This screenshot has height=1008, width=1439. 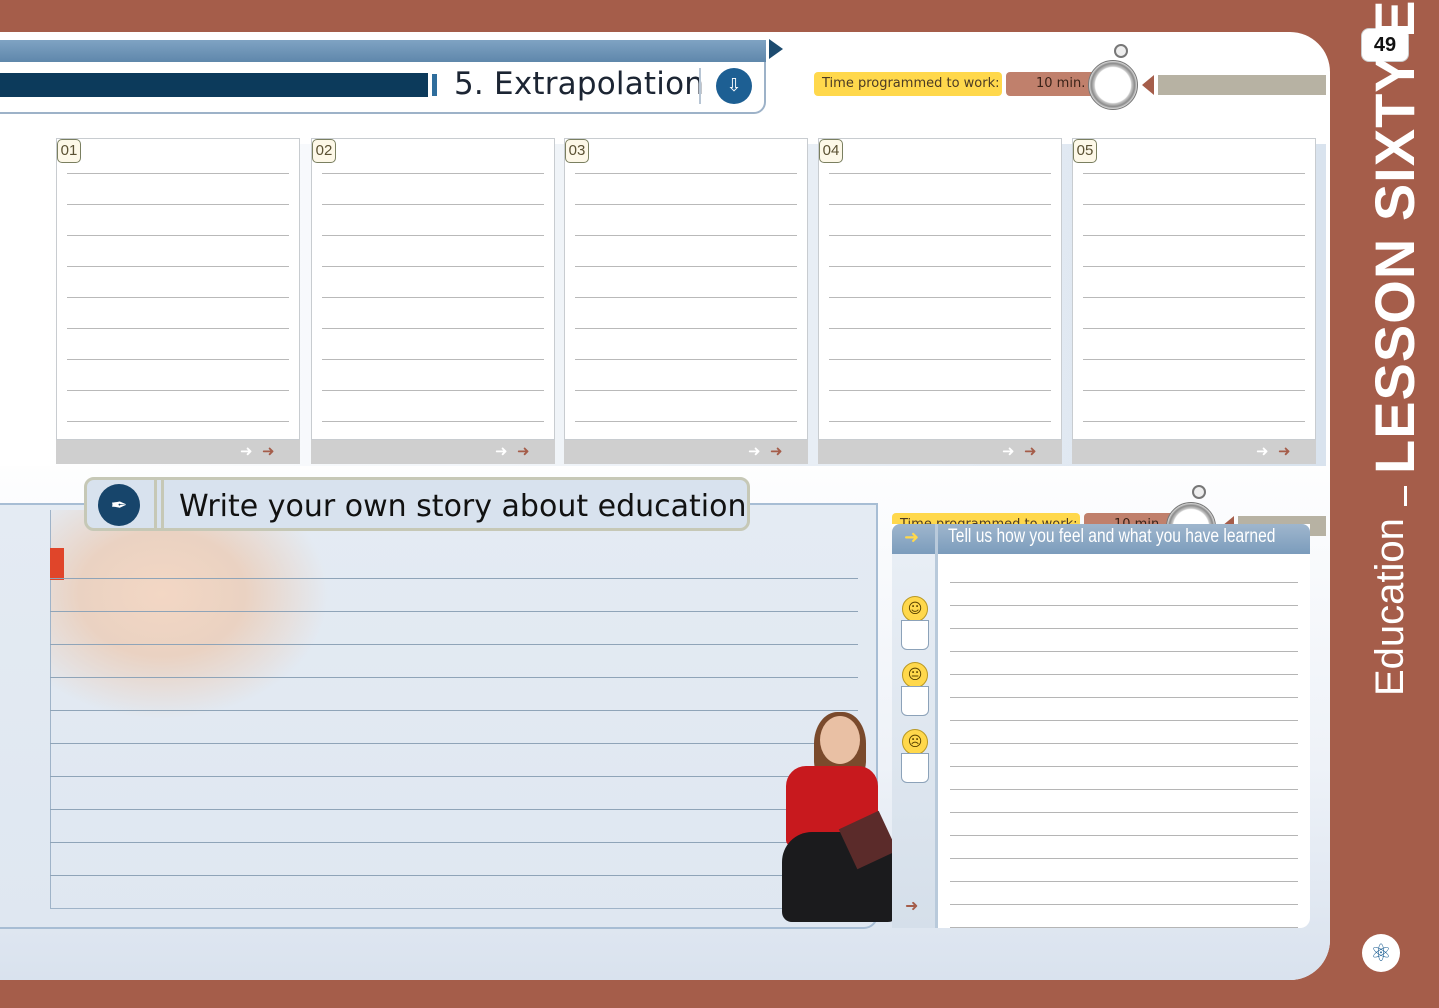 I want to click on arrow-up-icon: ➜, so click(x=912, y=905).